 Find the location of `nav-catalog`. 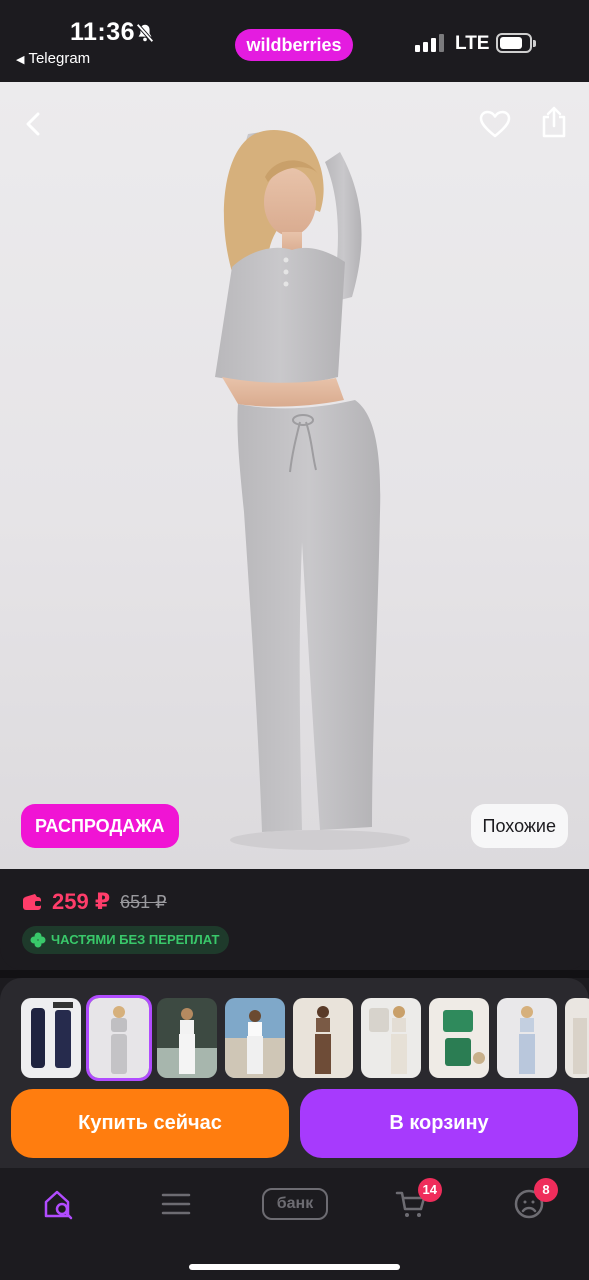

nav-catalog is located at coordinates (176, 1204).